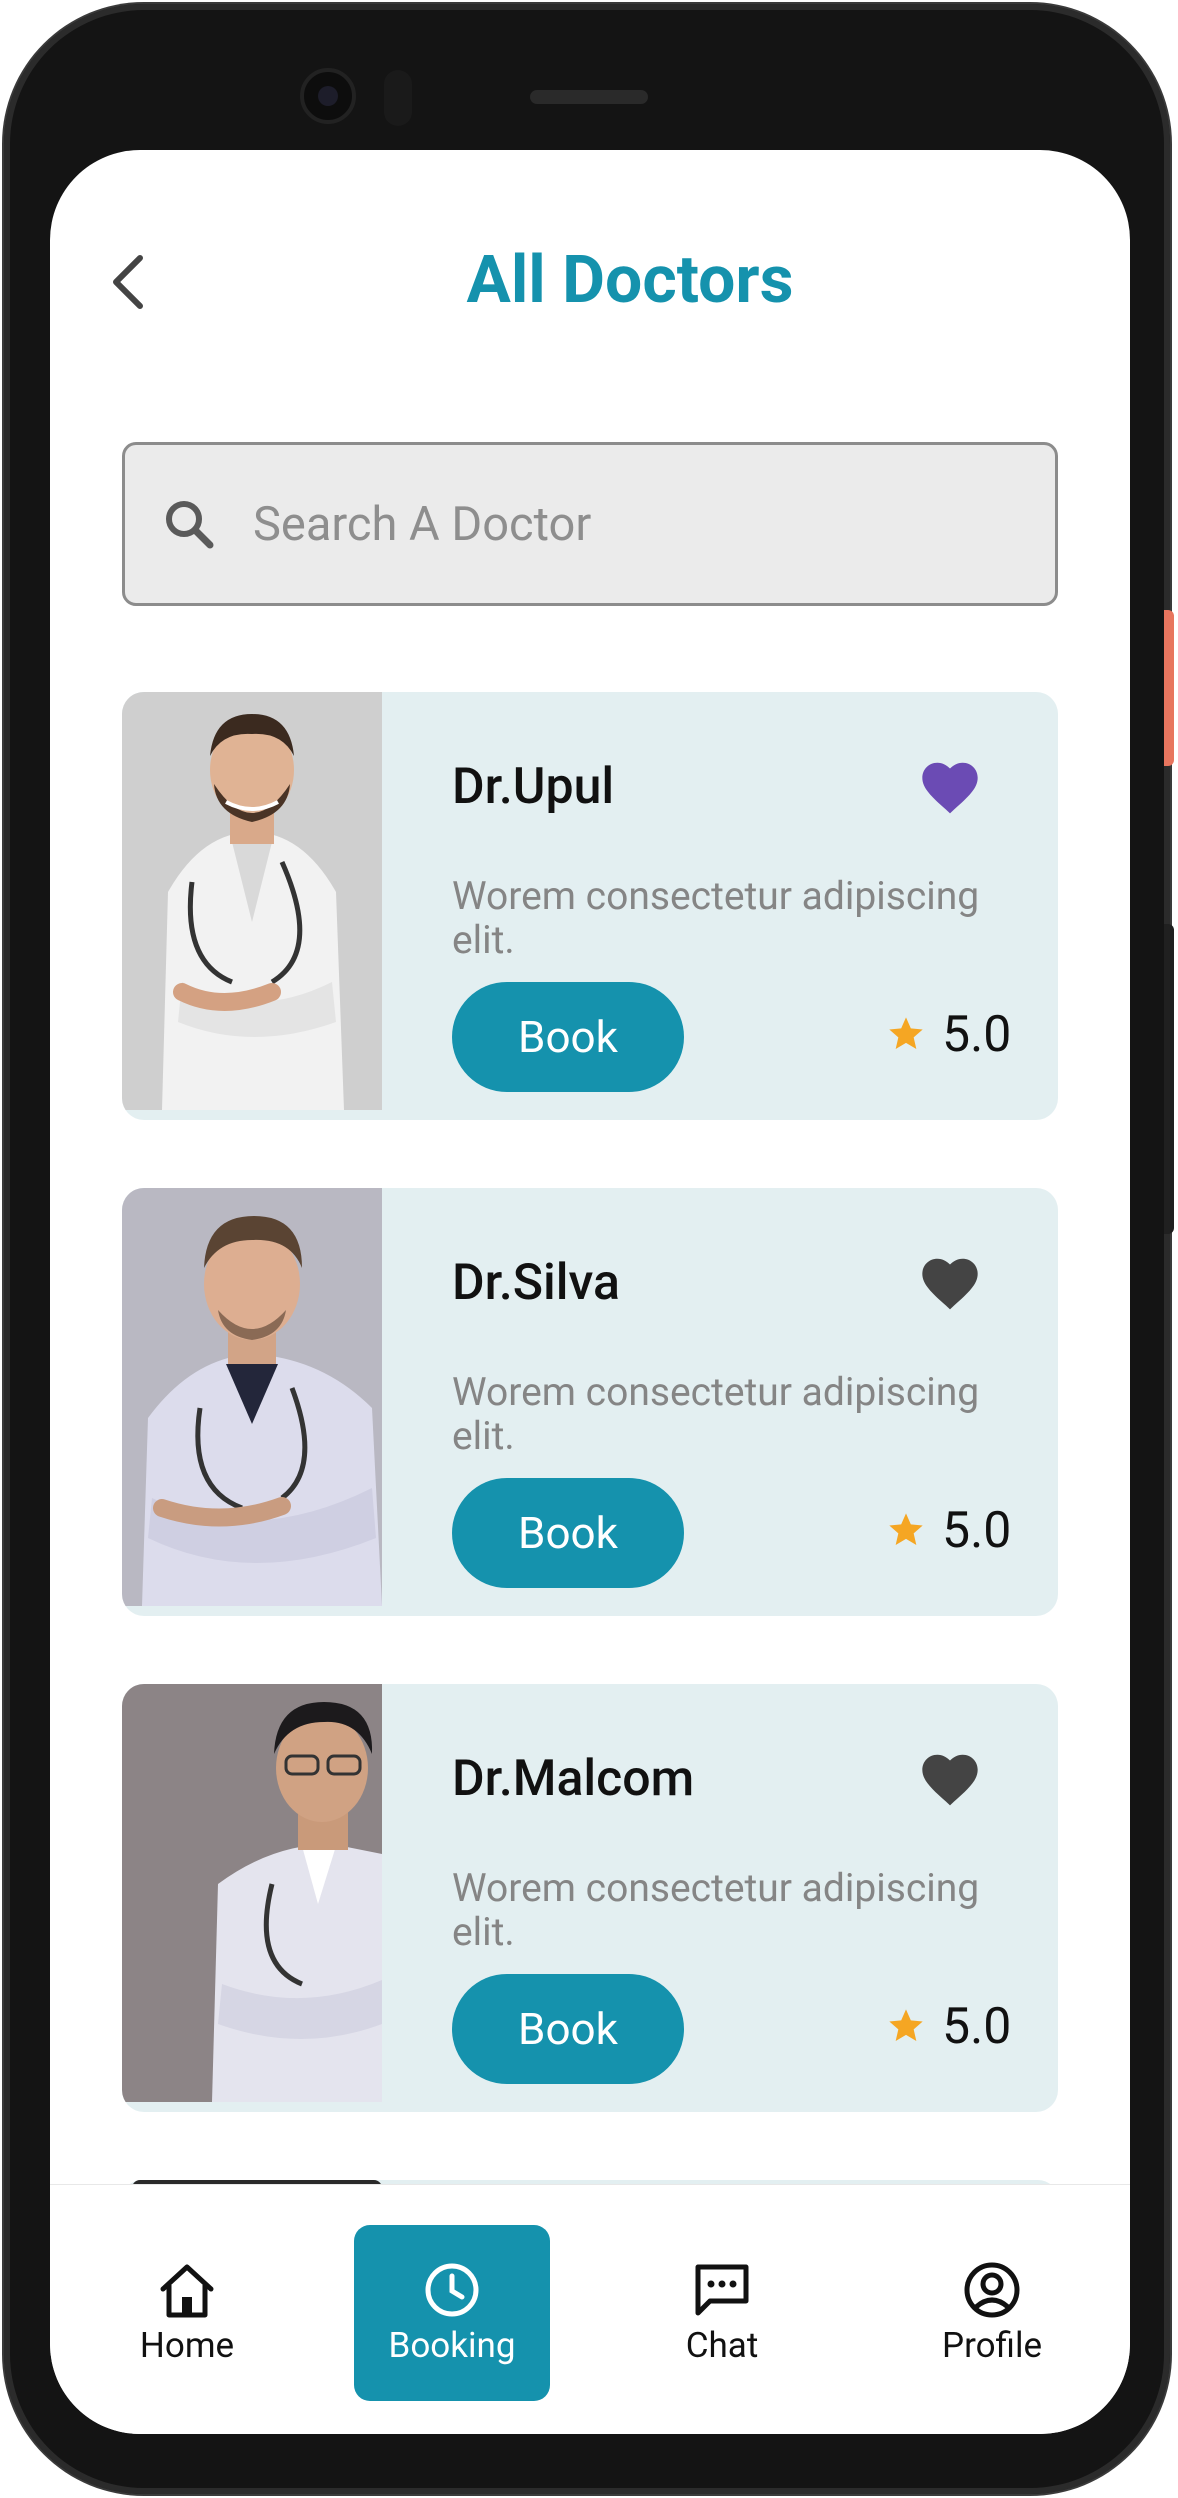  Describe the element at coordinates (992, 2289) in the screenshot. I see `profile-icon` at that location.